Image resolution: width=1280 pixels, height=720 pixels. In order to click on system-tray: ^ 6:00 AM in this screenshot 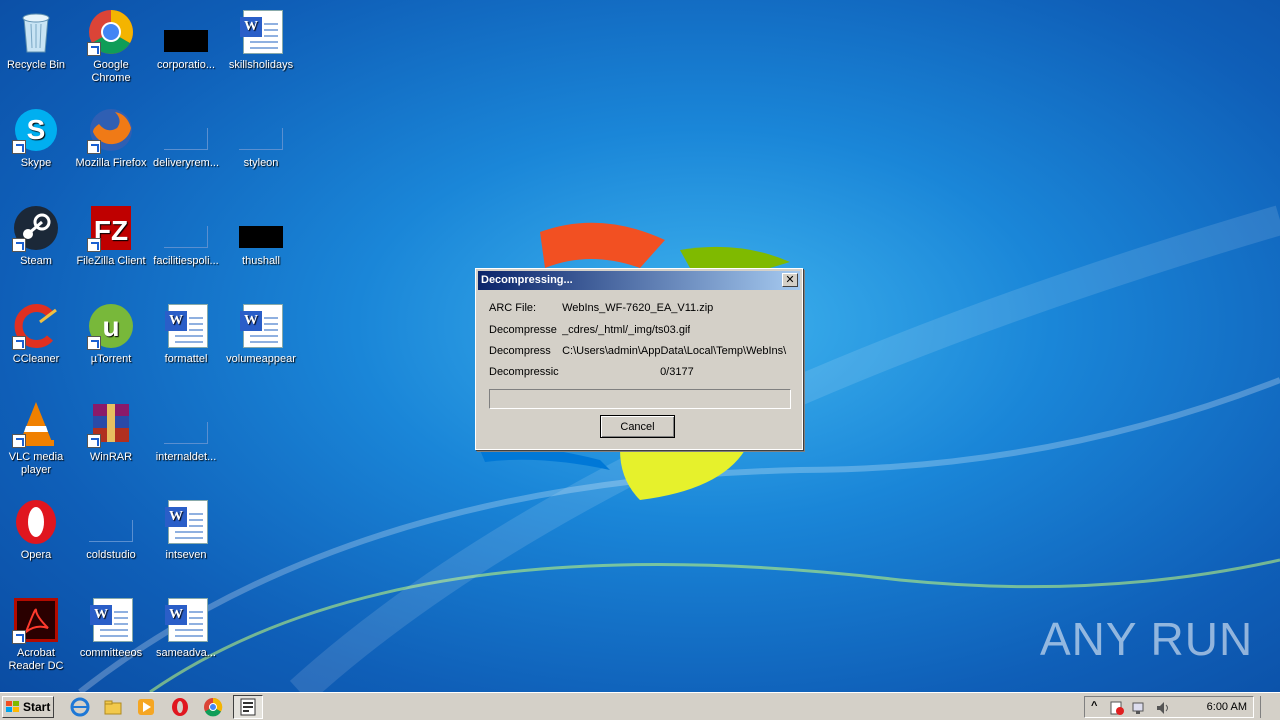, I will do `click(1169, 707)`.